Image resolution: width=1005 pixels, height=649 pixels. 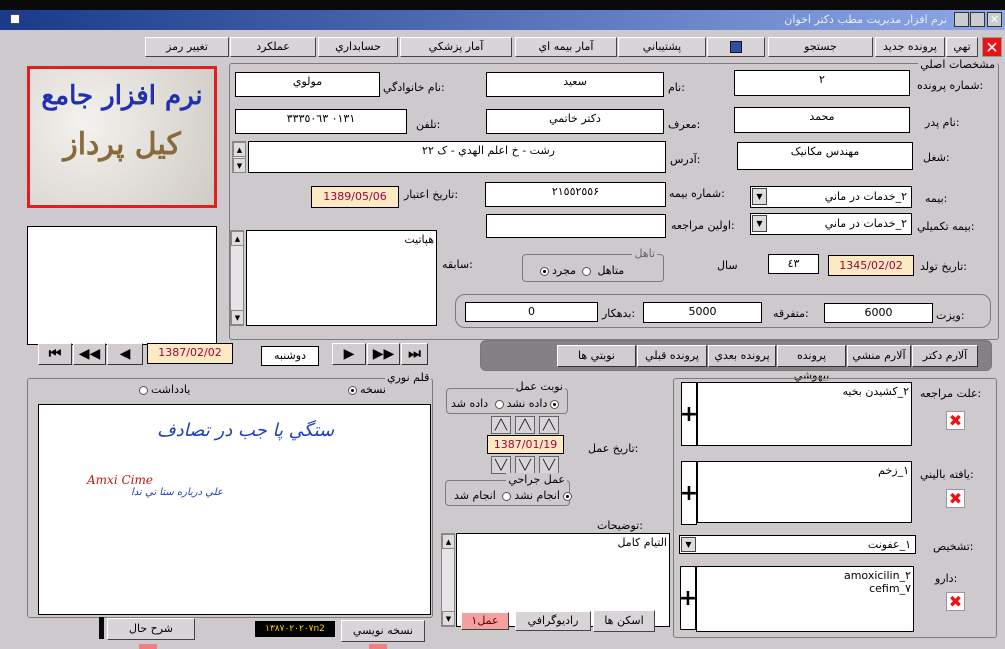 What do you see at coordinates (742, 356) in the screenshot?
I see `tab-next-file: پرونده بعدي` at bounding box center [742, 356].